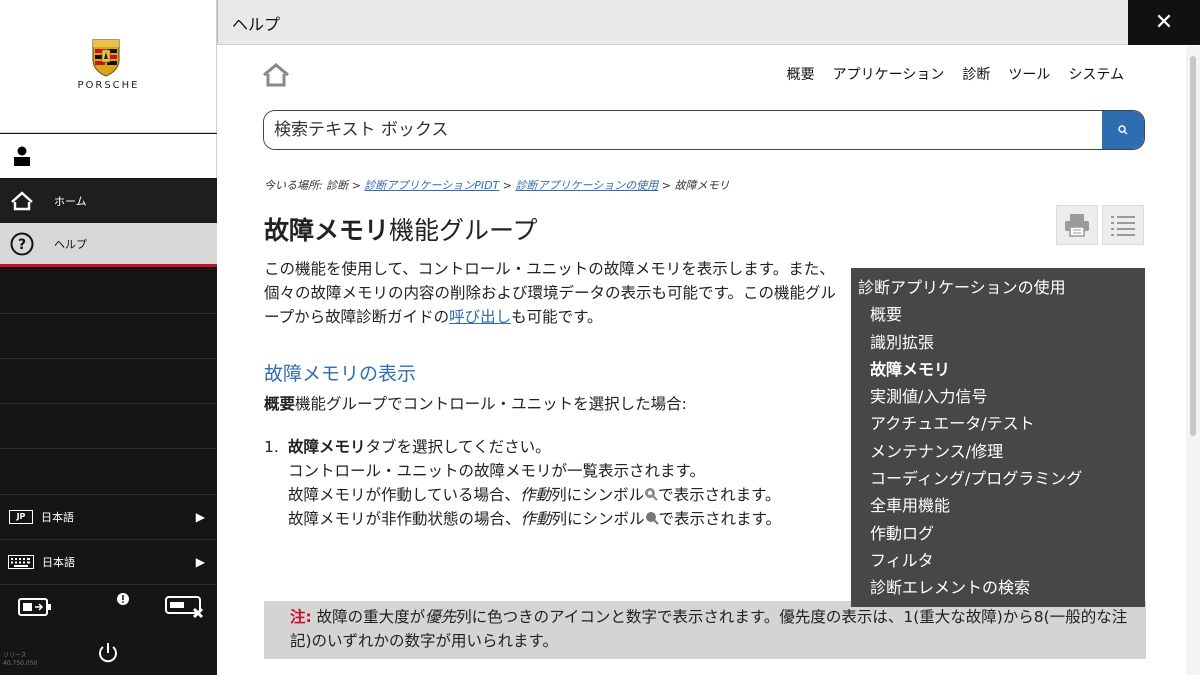 The width and height of the screenshot is (1200, 675). I want to click on sidebar-item-label: ホーム, so click(70, 201).